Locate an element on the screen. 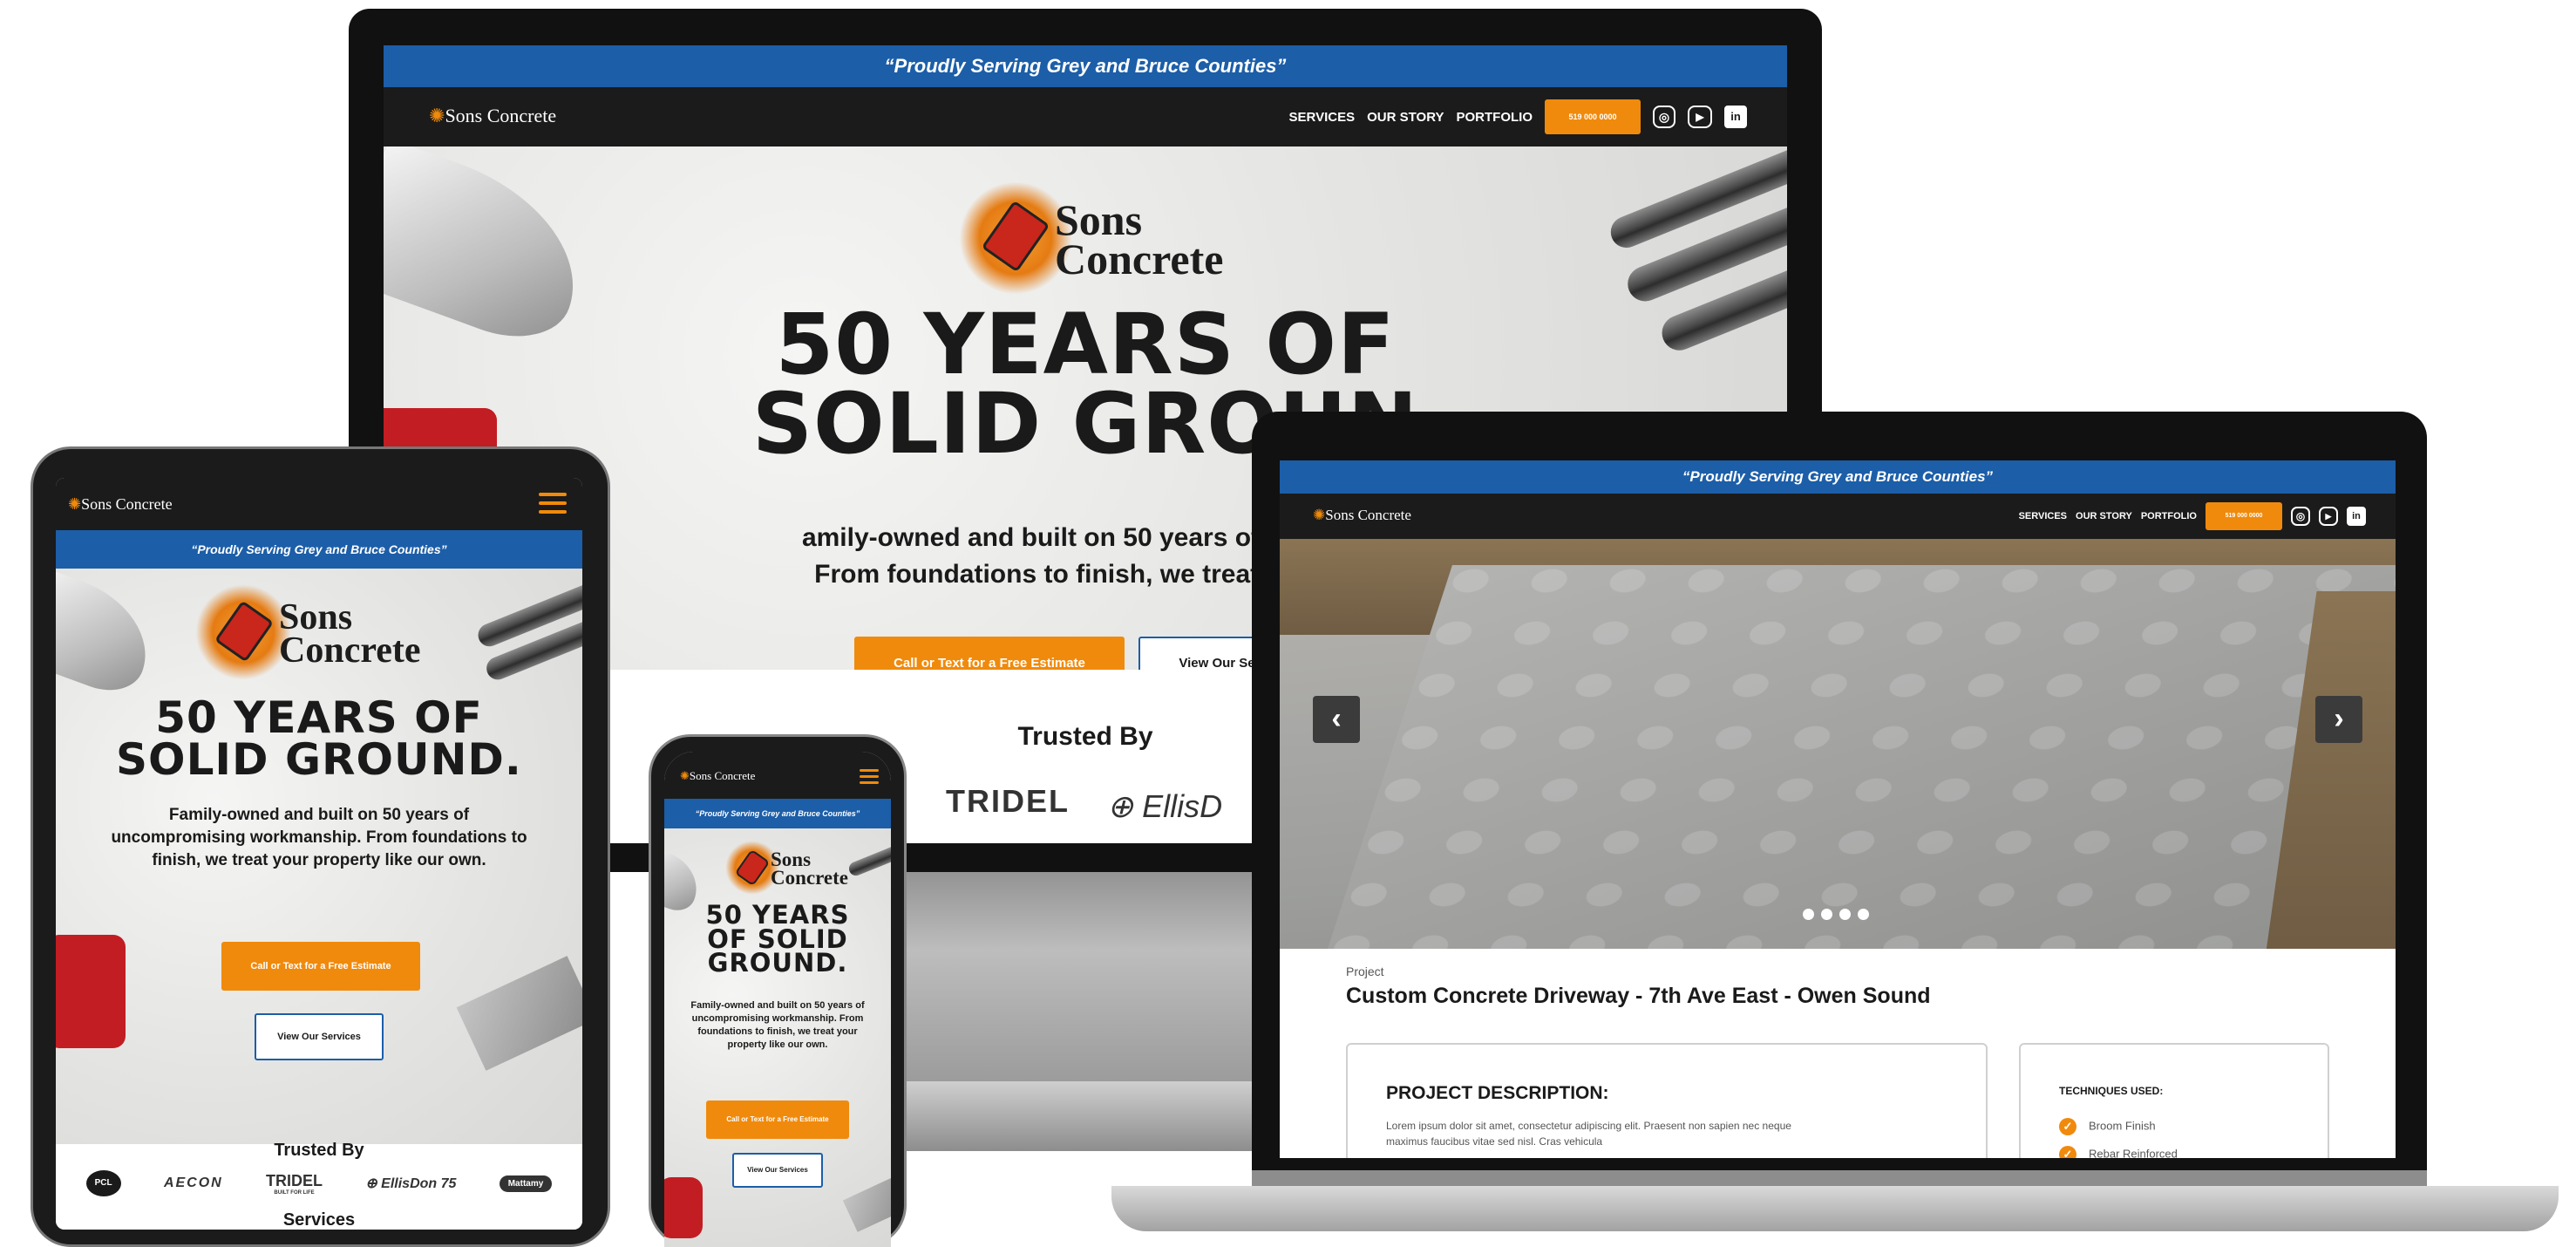  technique-label: Broom Finish is located at coordinates (2122, 1126).